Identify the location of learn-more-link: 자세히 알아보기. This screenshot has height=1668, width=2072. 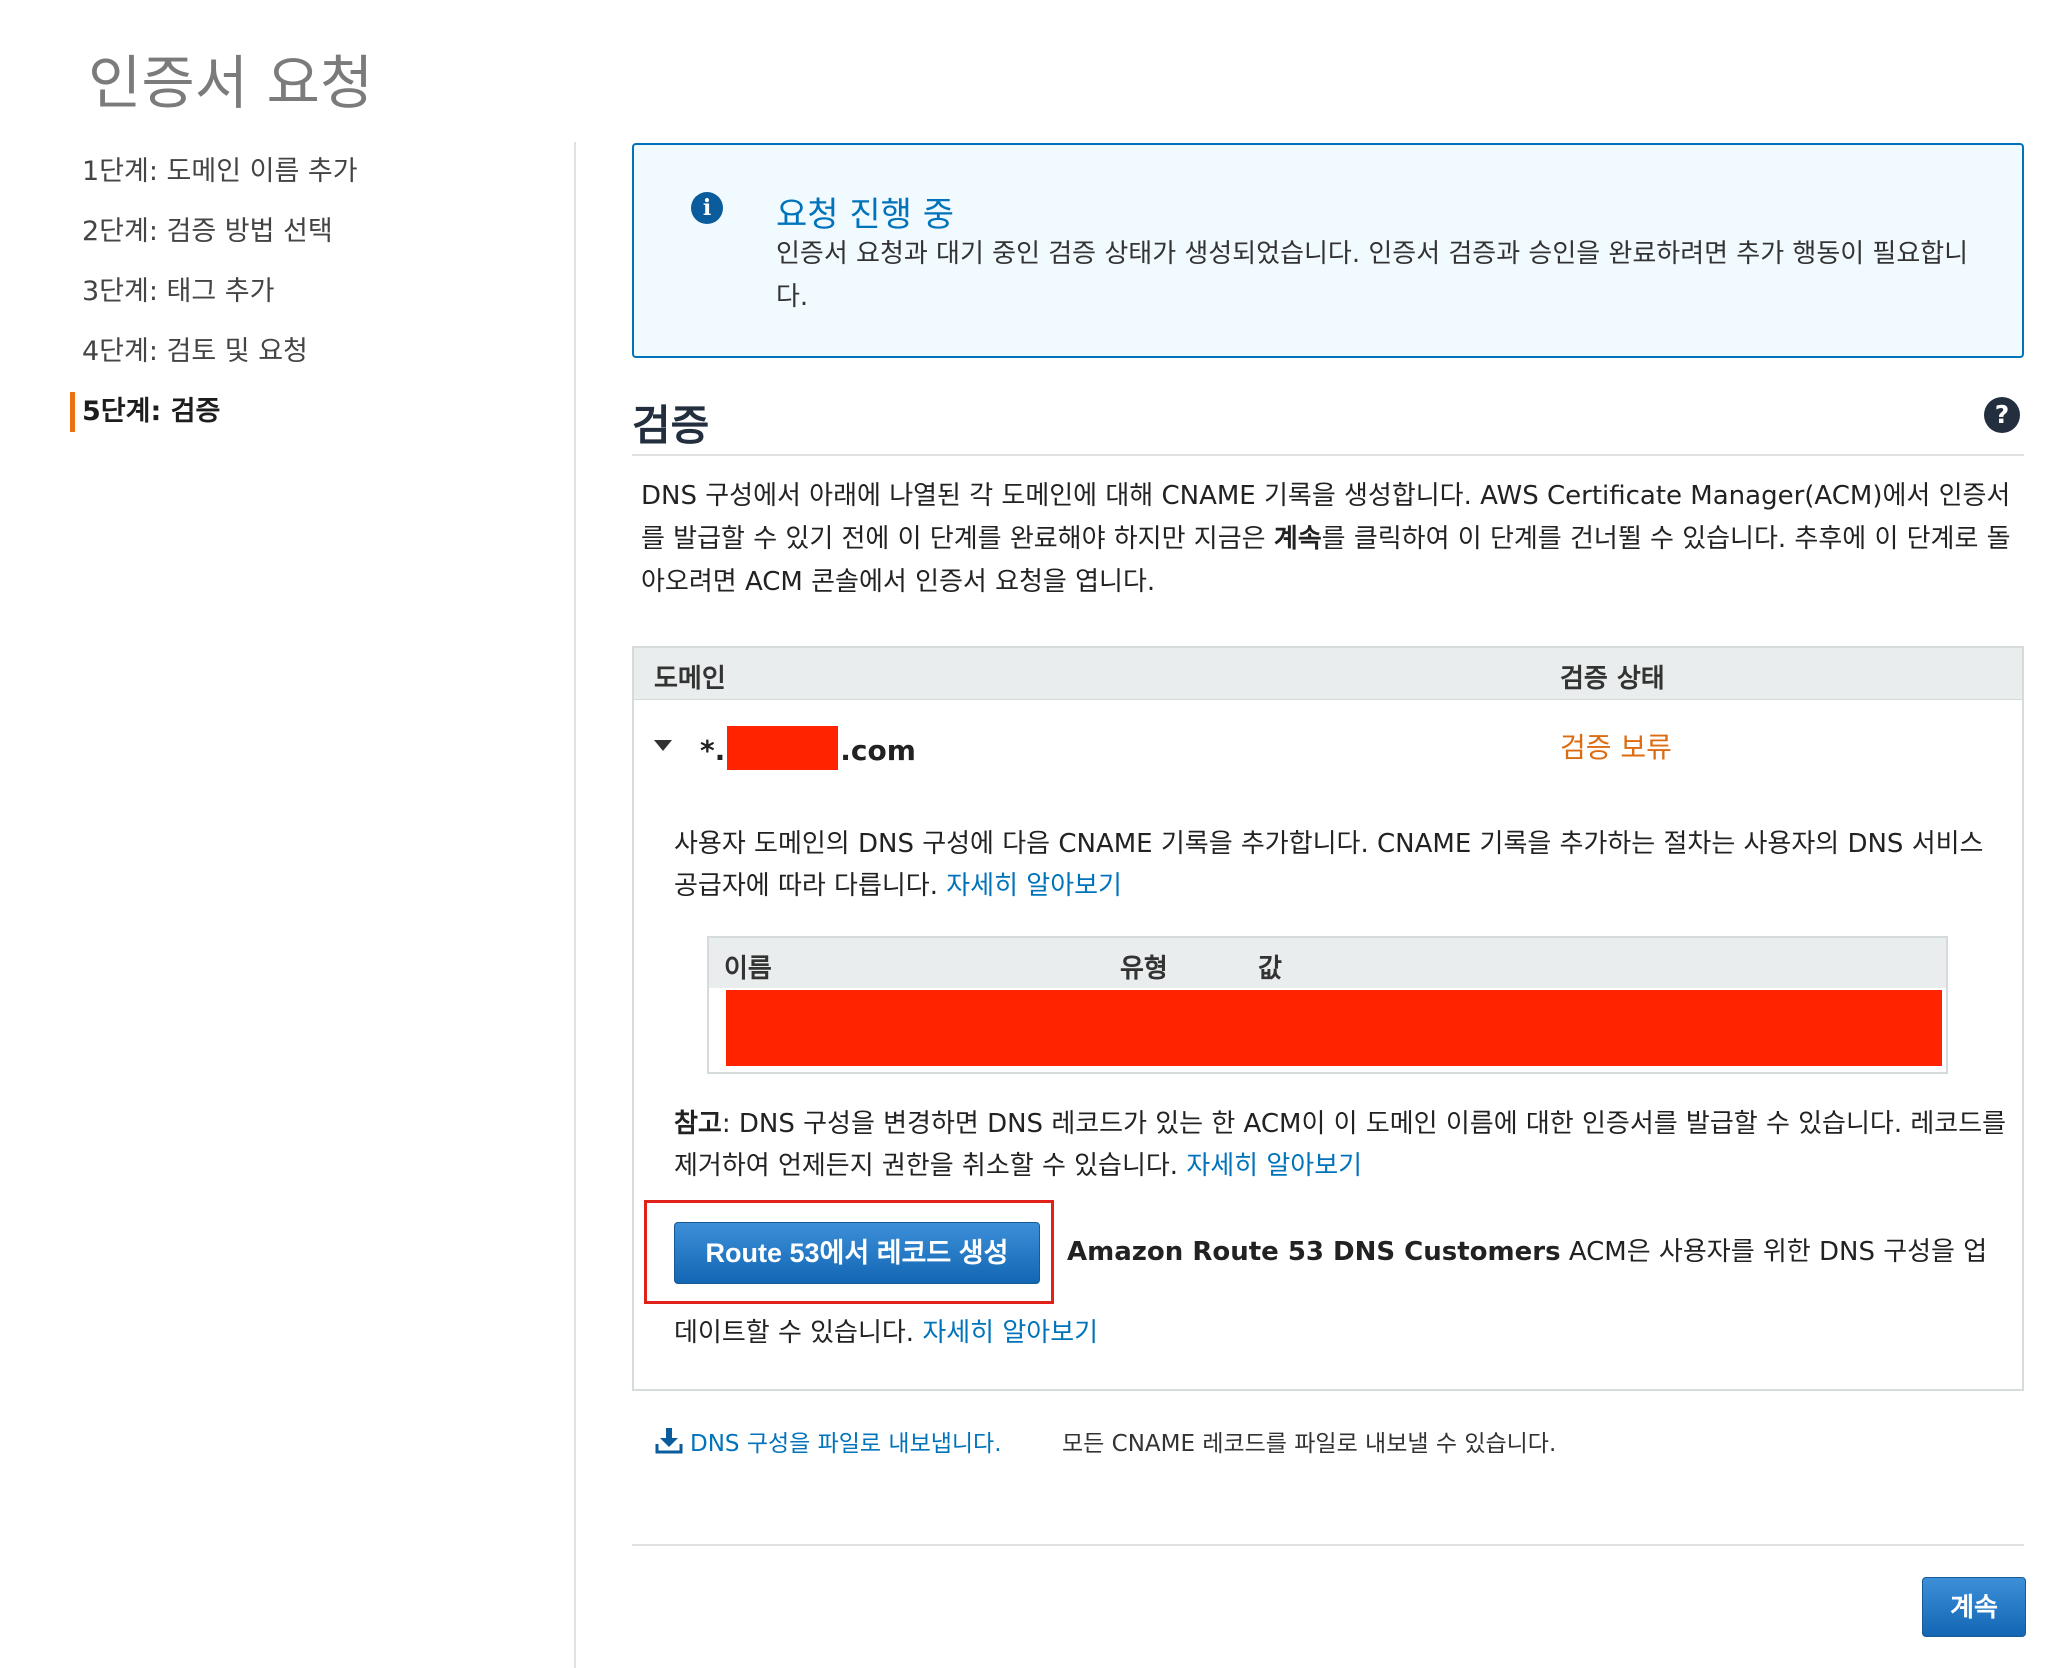
(1034, 886).